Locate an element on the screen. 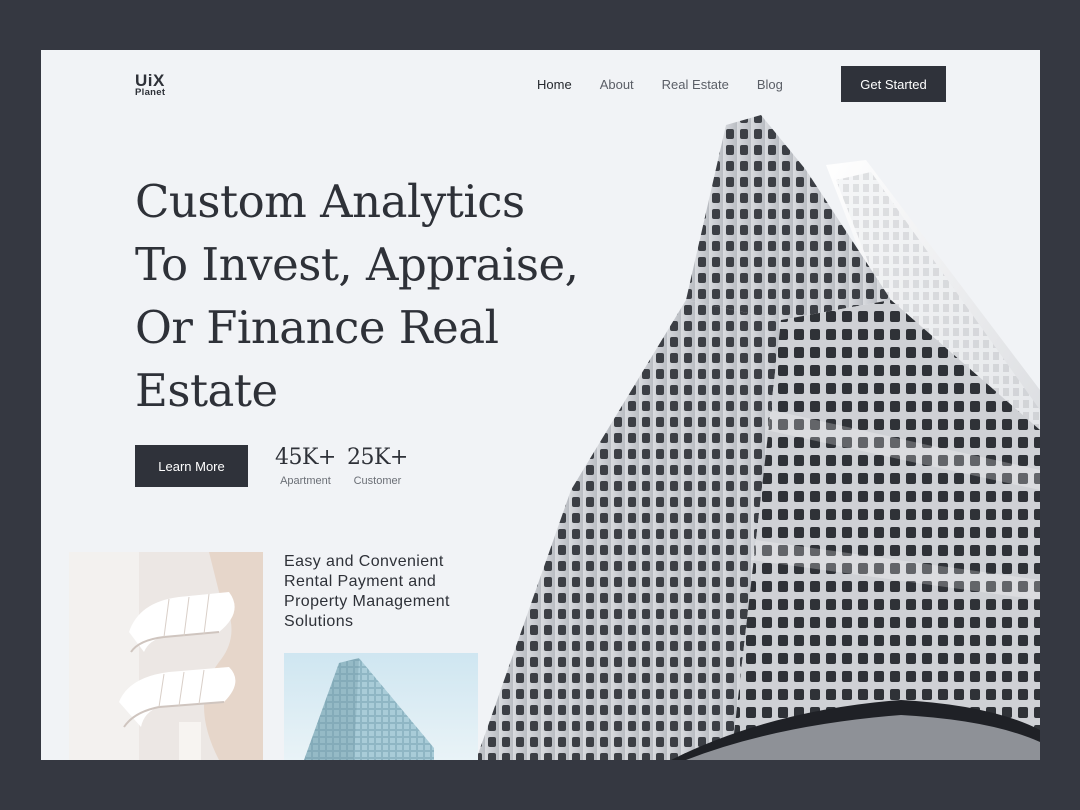 The width and height of the screenshot is (1080, 810). feature-line: Rental Payment and is located at coordinates (360, 581).